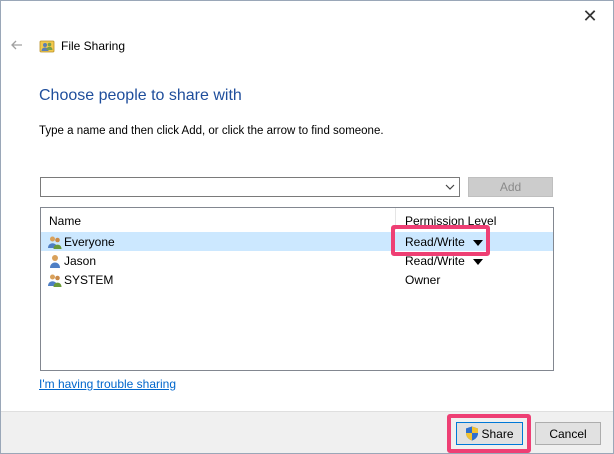 The image size is (614, 454). I want to click on permission-level-static: Owner, so click(422, 280).